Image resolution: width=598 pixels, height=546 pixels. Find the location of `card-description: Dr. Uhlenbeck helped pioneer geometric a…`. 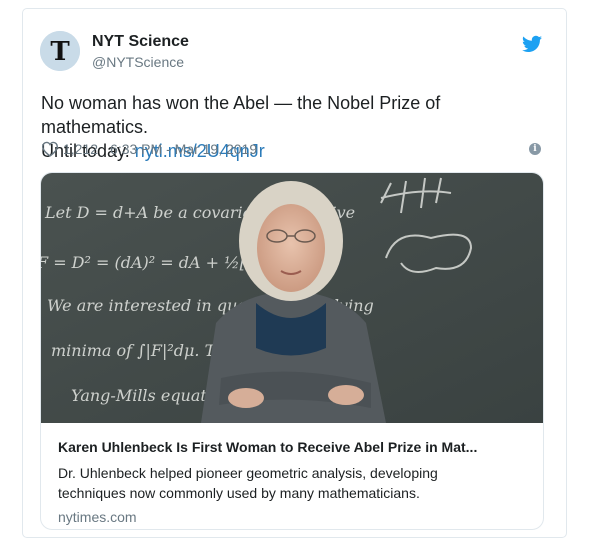

card-description: Dr. Uhlenbeck helped pioneer geometric a… is located at coordinates (293, 483).